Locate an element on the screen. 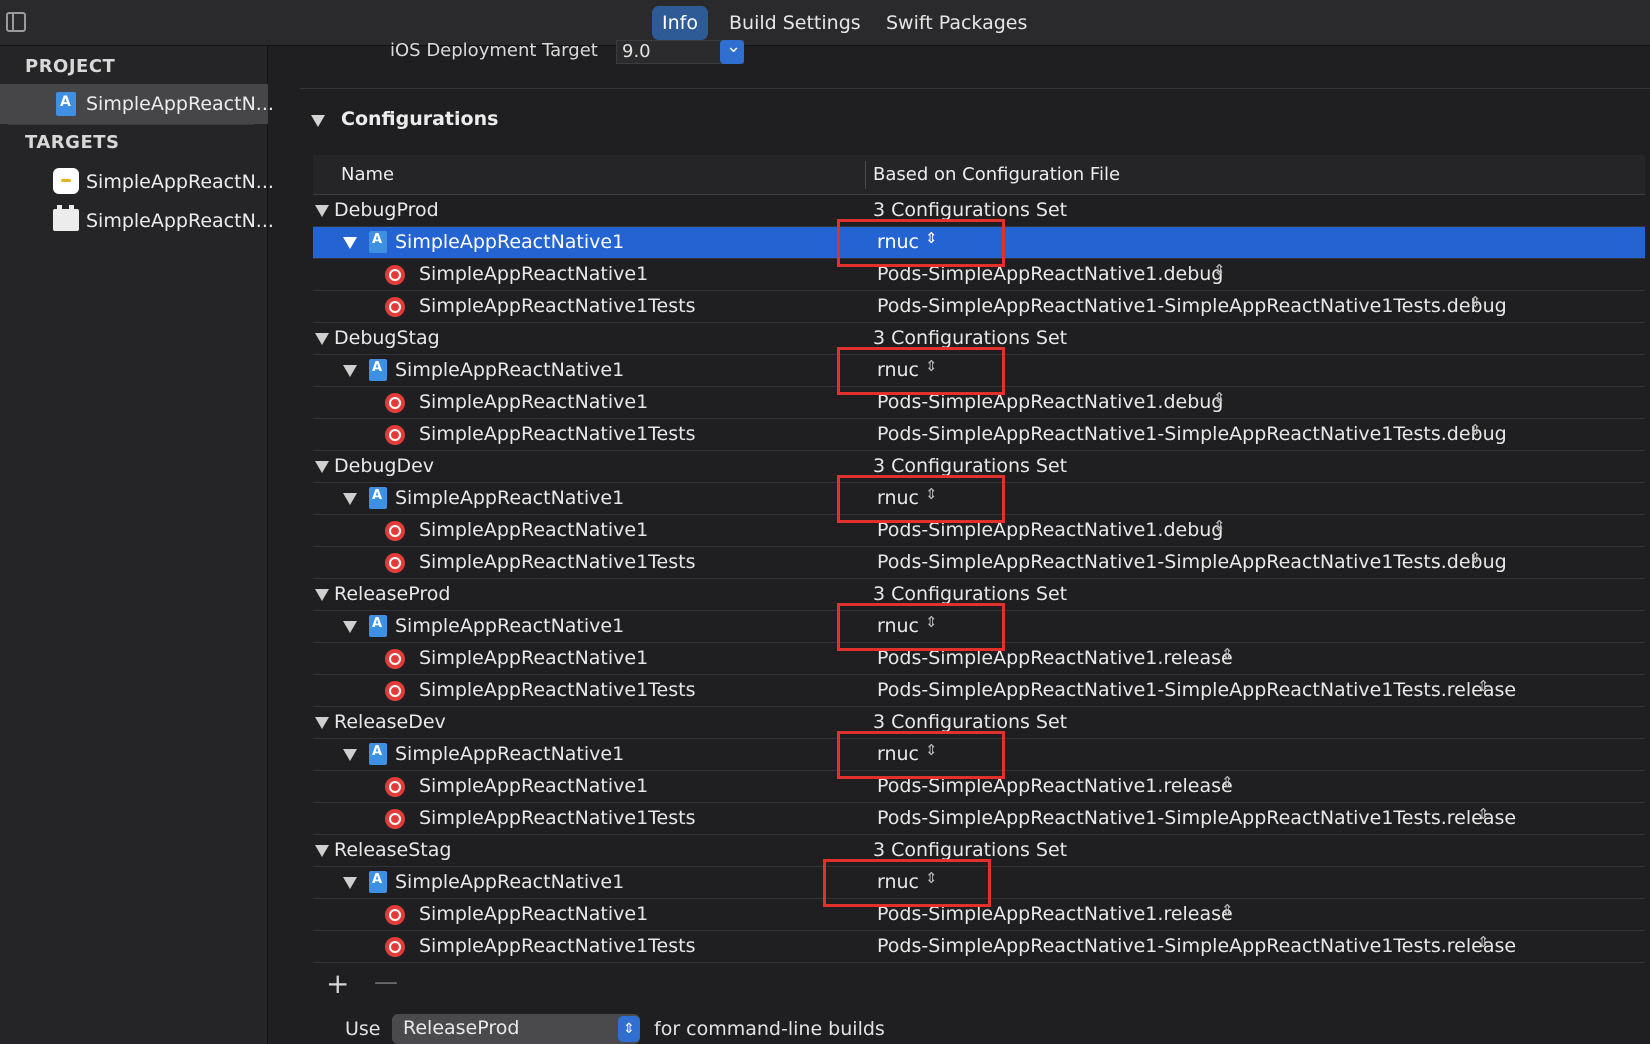 The height and width of the screenshot is (1044, 1650). configurations-title: Configurations is located at coordinates (420, 119).